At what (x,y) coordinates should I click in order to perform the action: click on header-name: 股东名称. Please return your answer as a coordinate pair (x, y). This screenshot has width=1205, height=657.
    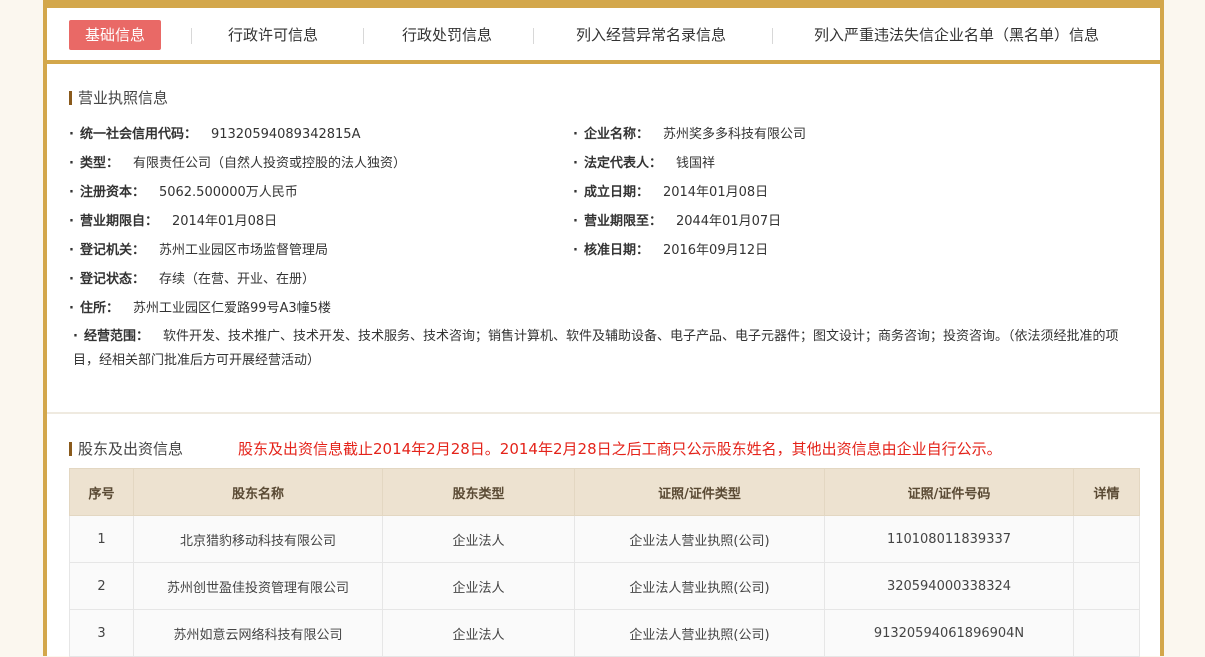
    Looking at the image, I should click on (258, 492).